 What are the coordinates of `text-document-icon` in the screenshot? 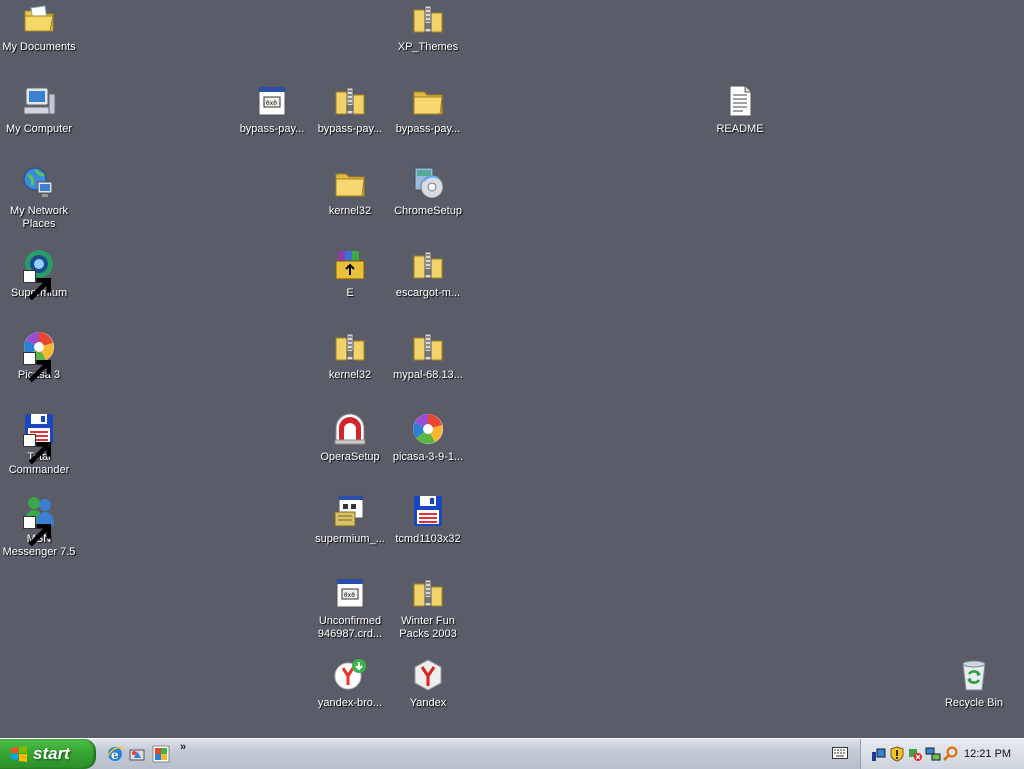 It's located at (740, 101).